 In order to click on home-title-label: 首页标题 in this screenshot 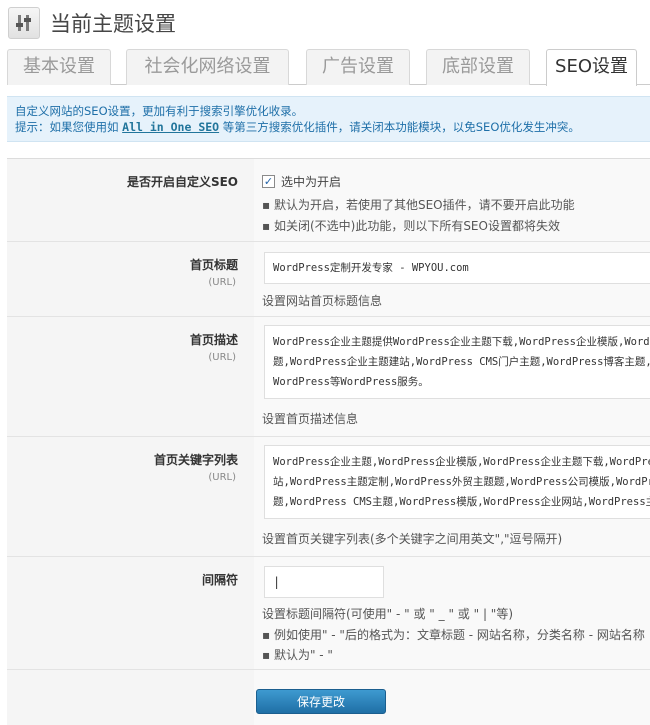, I will do `click(213, 265)`.